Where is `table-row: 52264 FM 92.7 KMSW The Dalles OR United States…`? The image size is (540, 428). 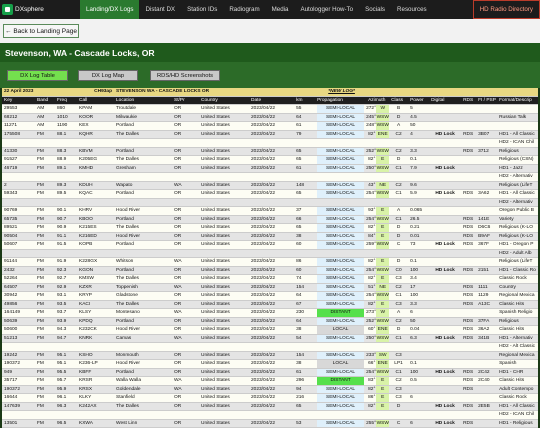 table-row: 52264 FM 92.7 KMSW The Dalles OR United States… is located at coordinates (270, 279).